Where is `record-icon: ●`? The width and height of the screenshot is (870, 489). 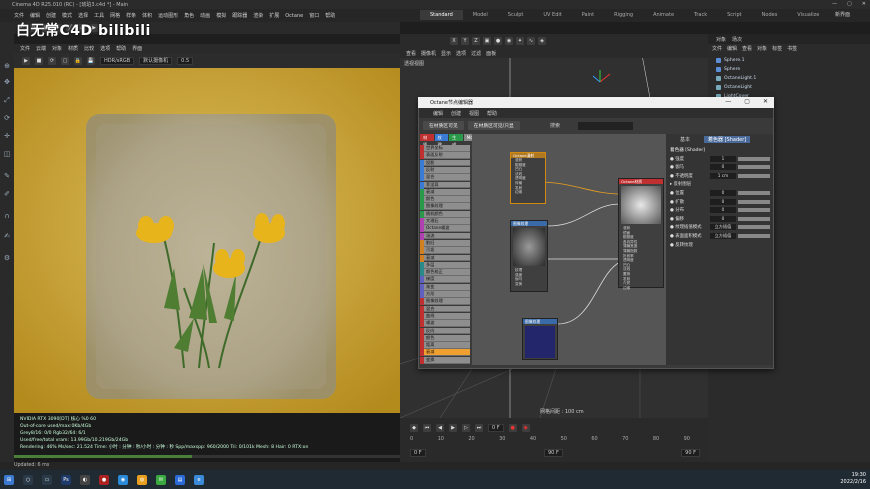 record-icon: ● is located at coordinates (512, 428).